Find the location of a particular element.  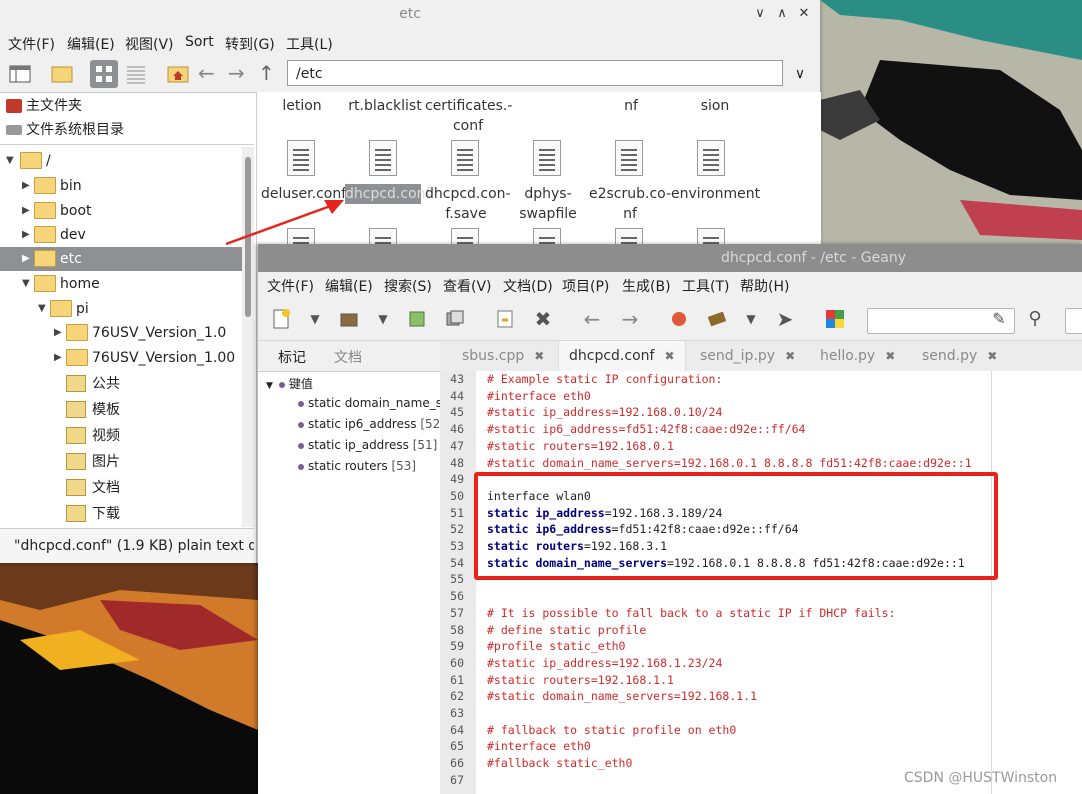

new-file-icon is located at coordinates (281, 319).